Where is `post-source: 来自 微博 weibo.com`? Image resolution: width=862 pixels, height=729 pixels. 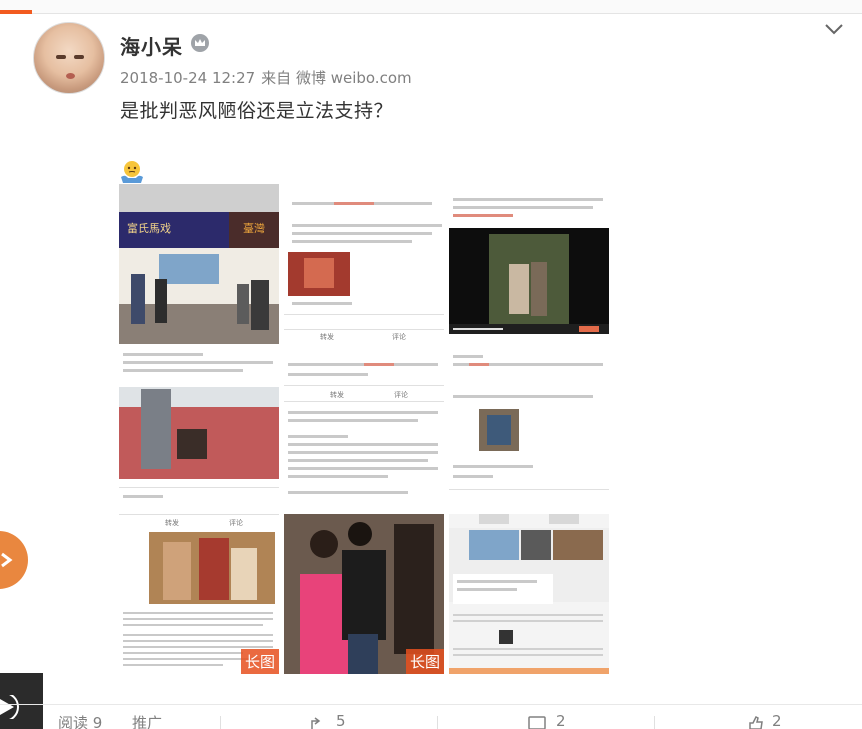 post-source: 来自 微博 weibo.com is located at coordinates (336, 78).